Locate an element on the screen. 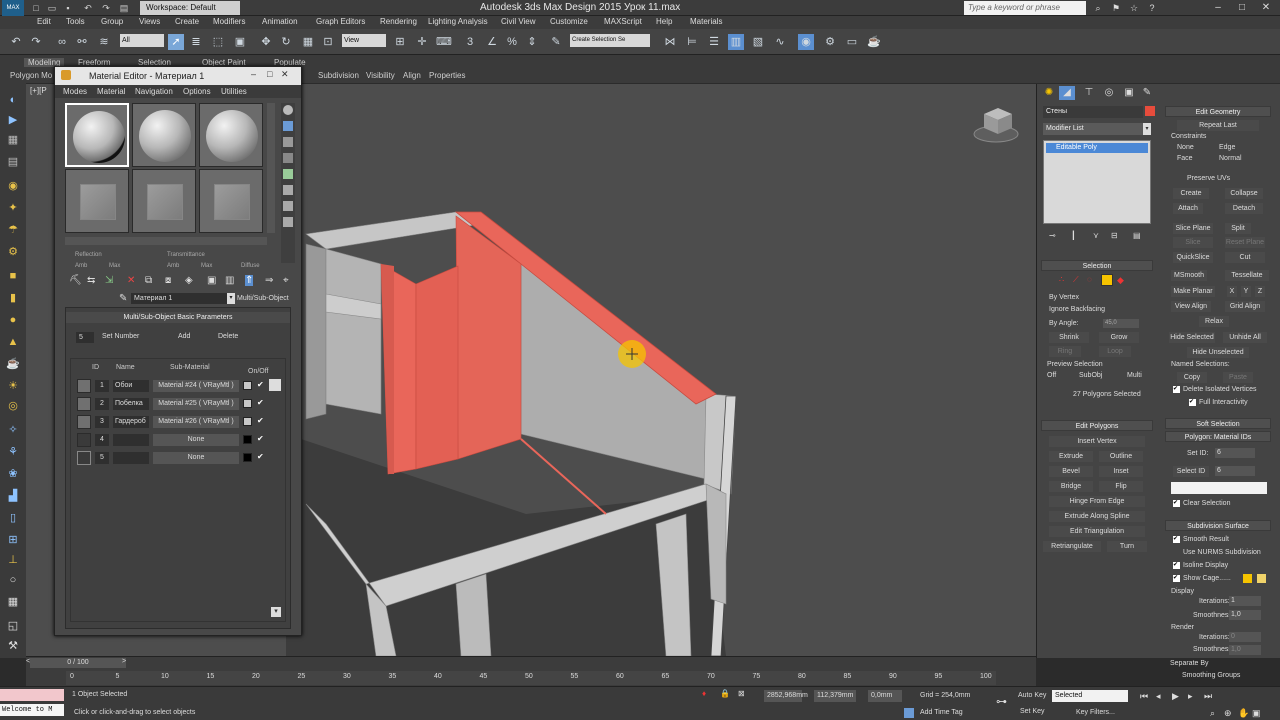 The height and width of the screenshot is (720, 1280). edit-geometry-rollout-header: Edit Geometry is located at coordinates (1218, 111).